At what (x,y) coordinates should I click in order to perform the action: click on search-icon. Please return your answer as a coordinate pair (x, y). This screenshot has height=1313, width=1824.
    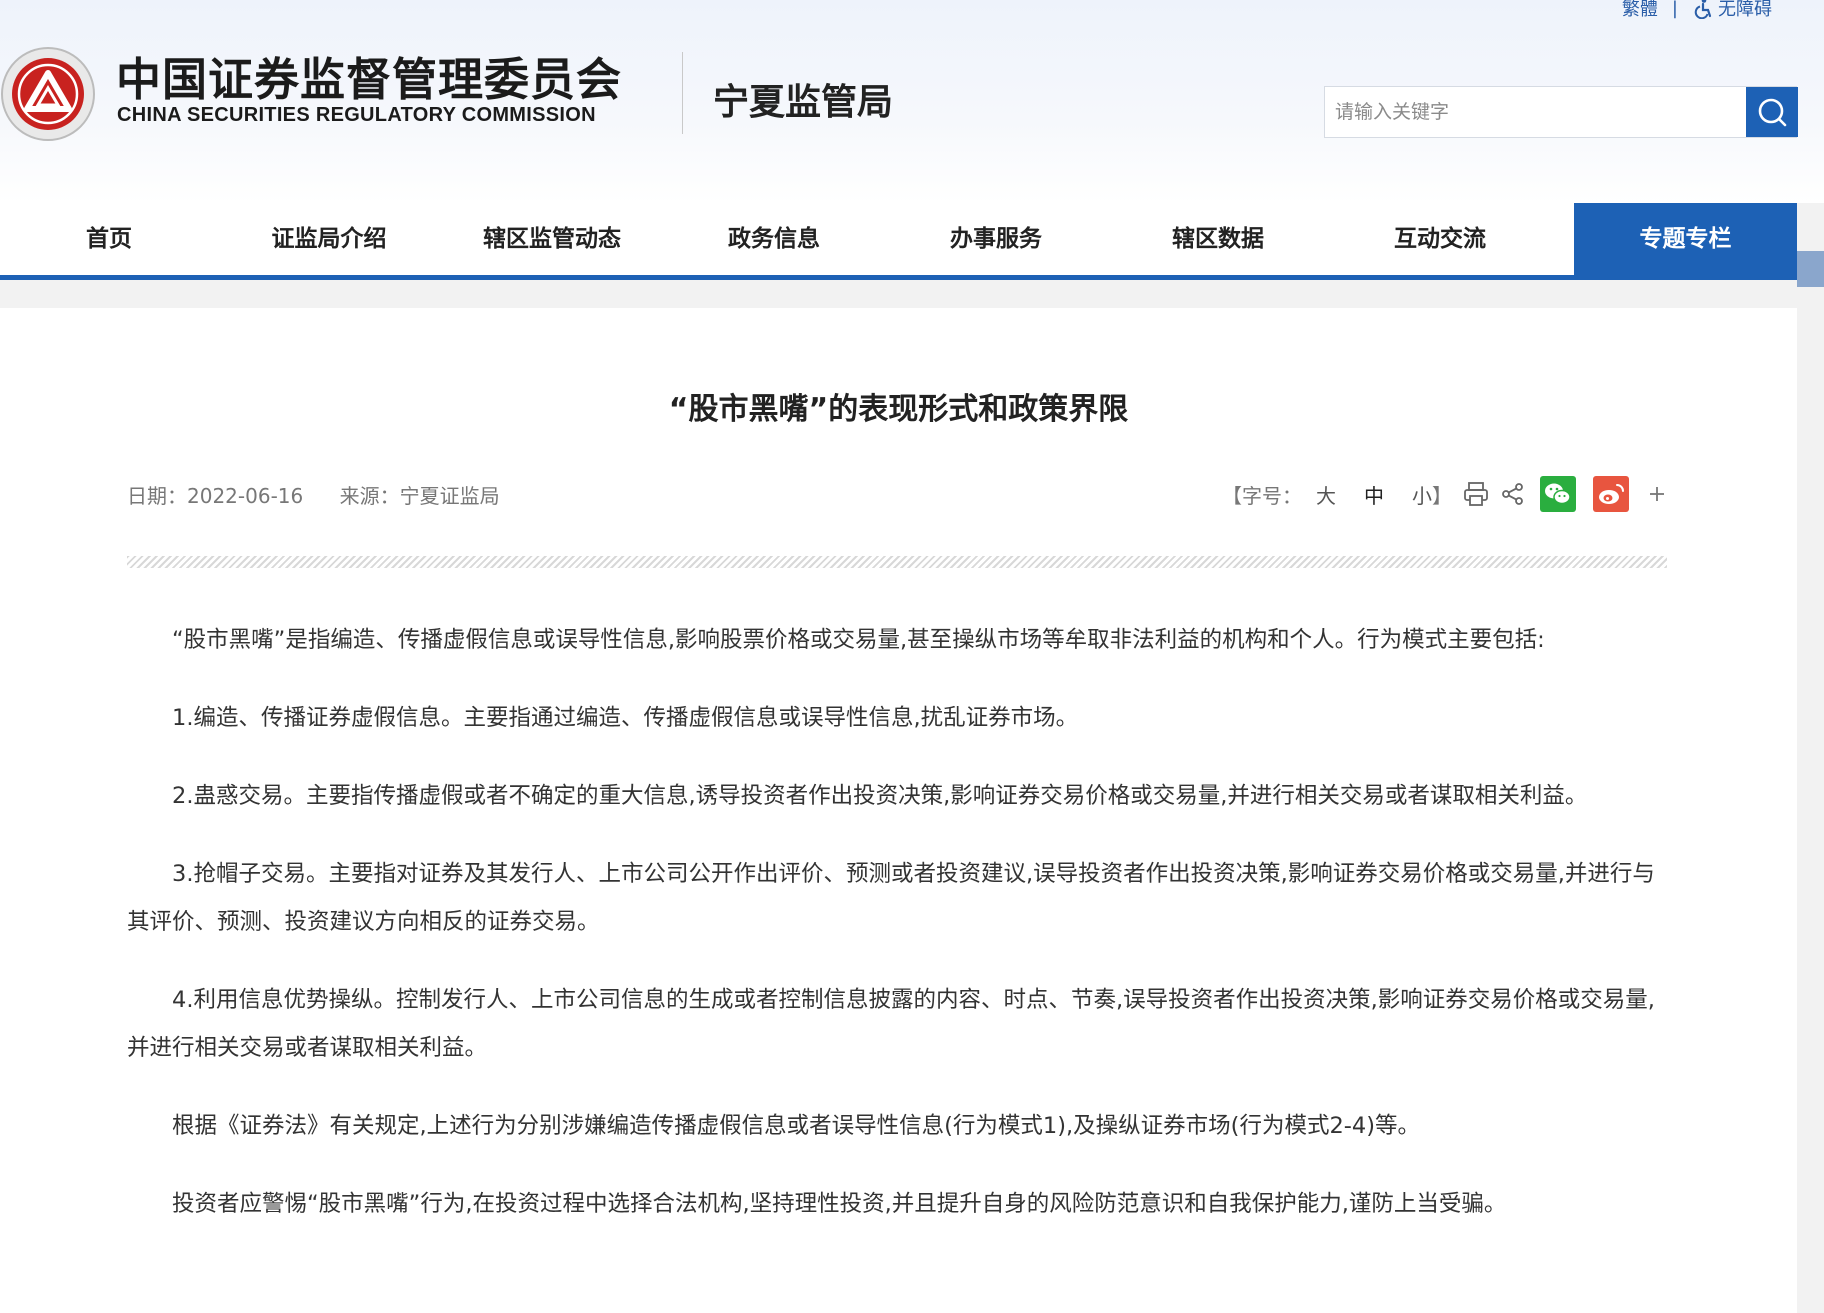
    Looking at the image, I should click on (1772, 112).